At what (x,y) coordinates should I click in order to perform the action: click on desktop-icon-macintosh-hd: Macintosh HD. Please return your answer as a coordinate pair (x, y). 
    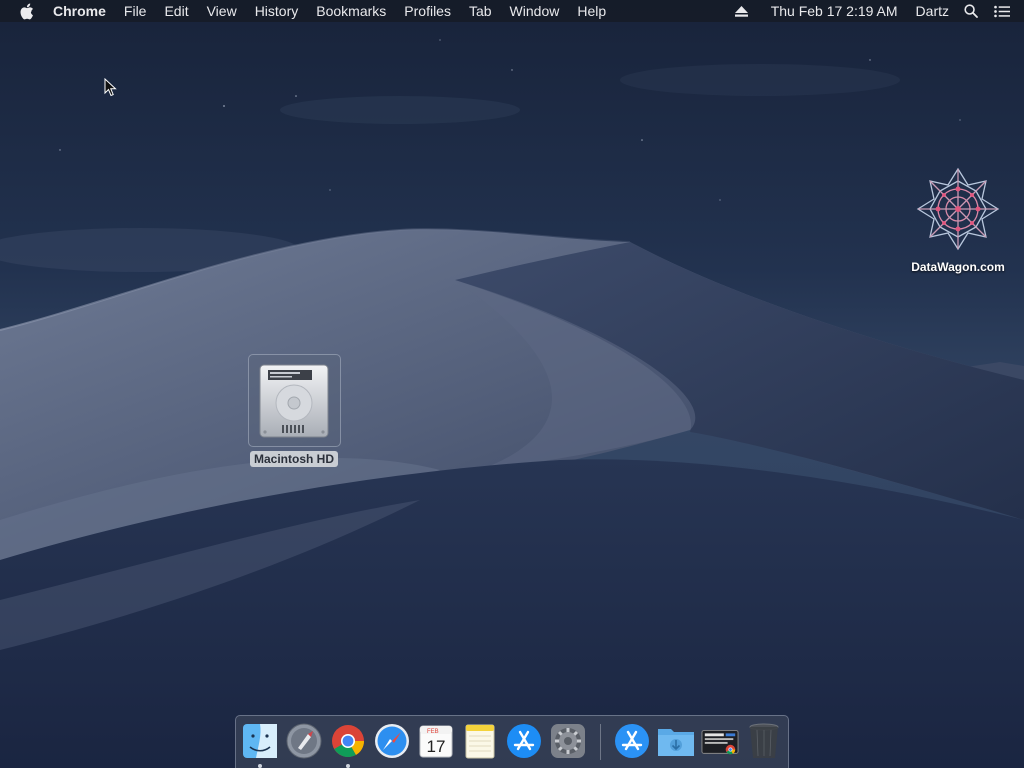
    Looking at the image, I should click on (294, 412).